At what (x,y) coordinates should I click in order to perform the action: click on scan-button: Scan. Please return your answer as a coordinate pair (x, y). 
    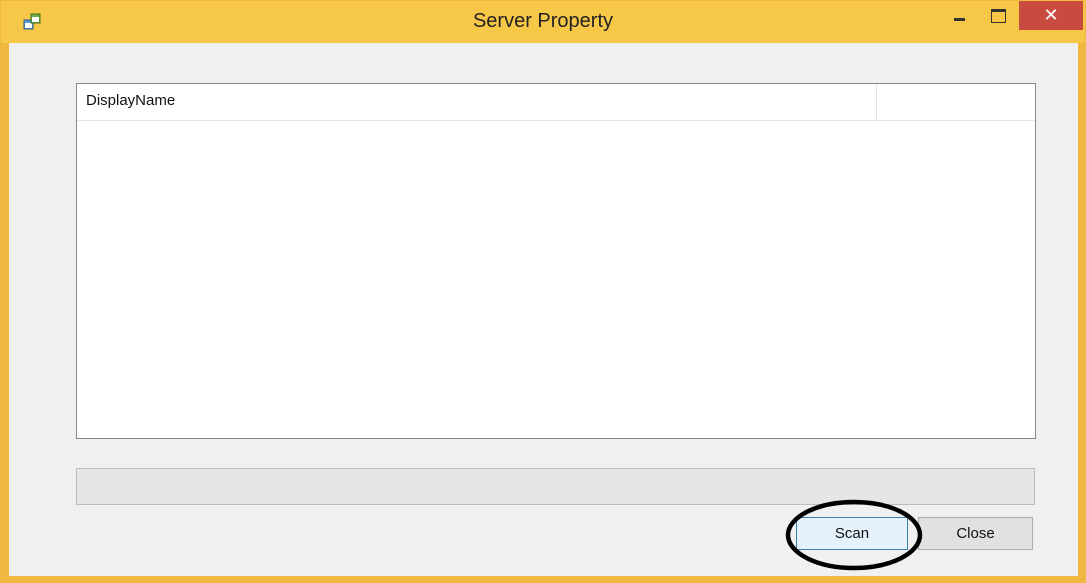
    Looking at the image, I should click on (852, 533).